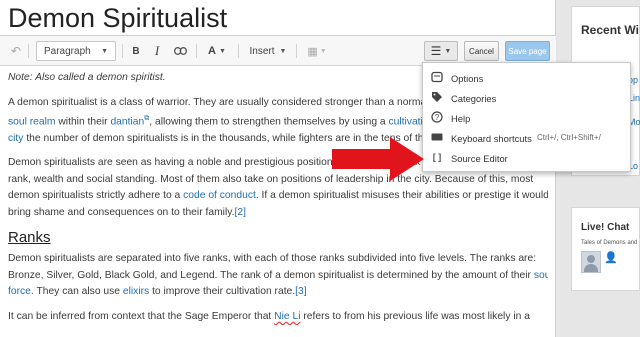  What do you see at coordinates (591, 262) in the screenshot?
I see `avatar` at bounding box center [591, 262].